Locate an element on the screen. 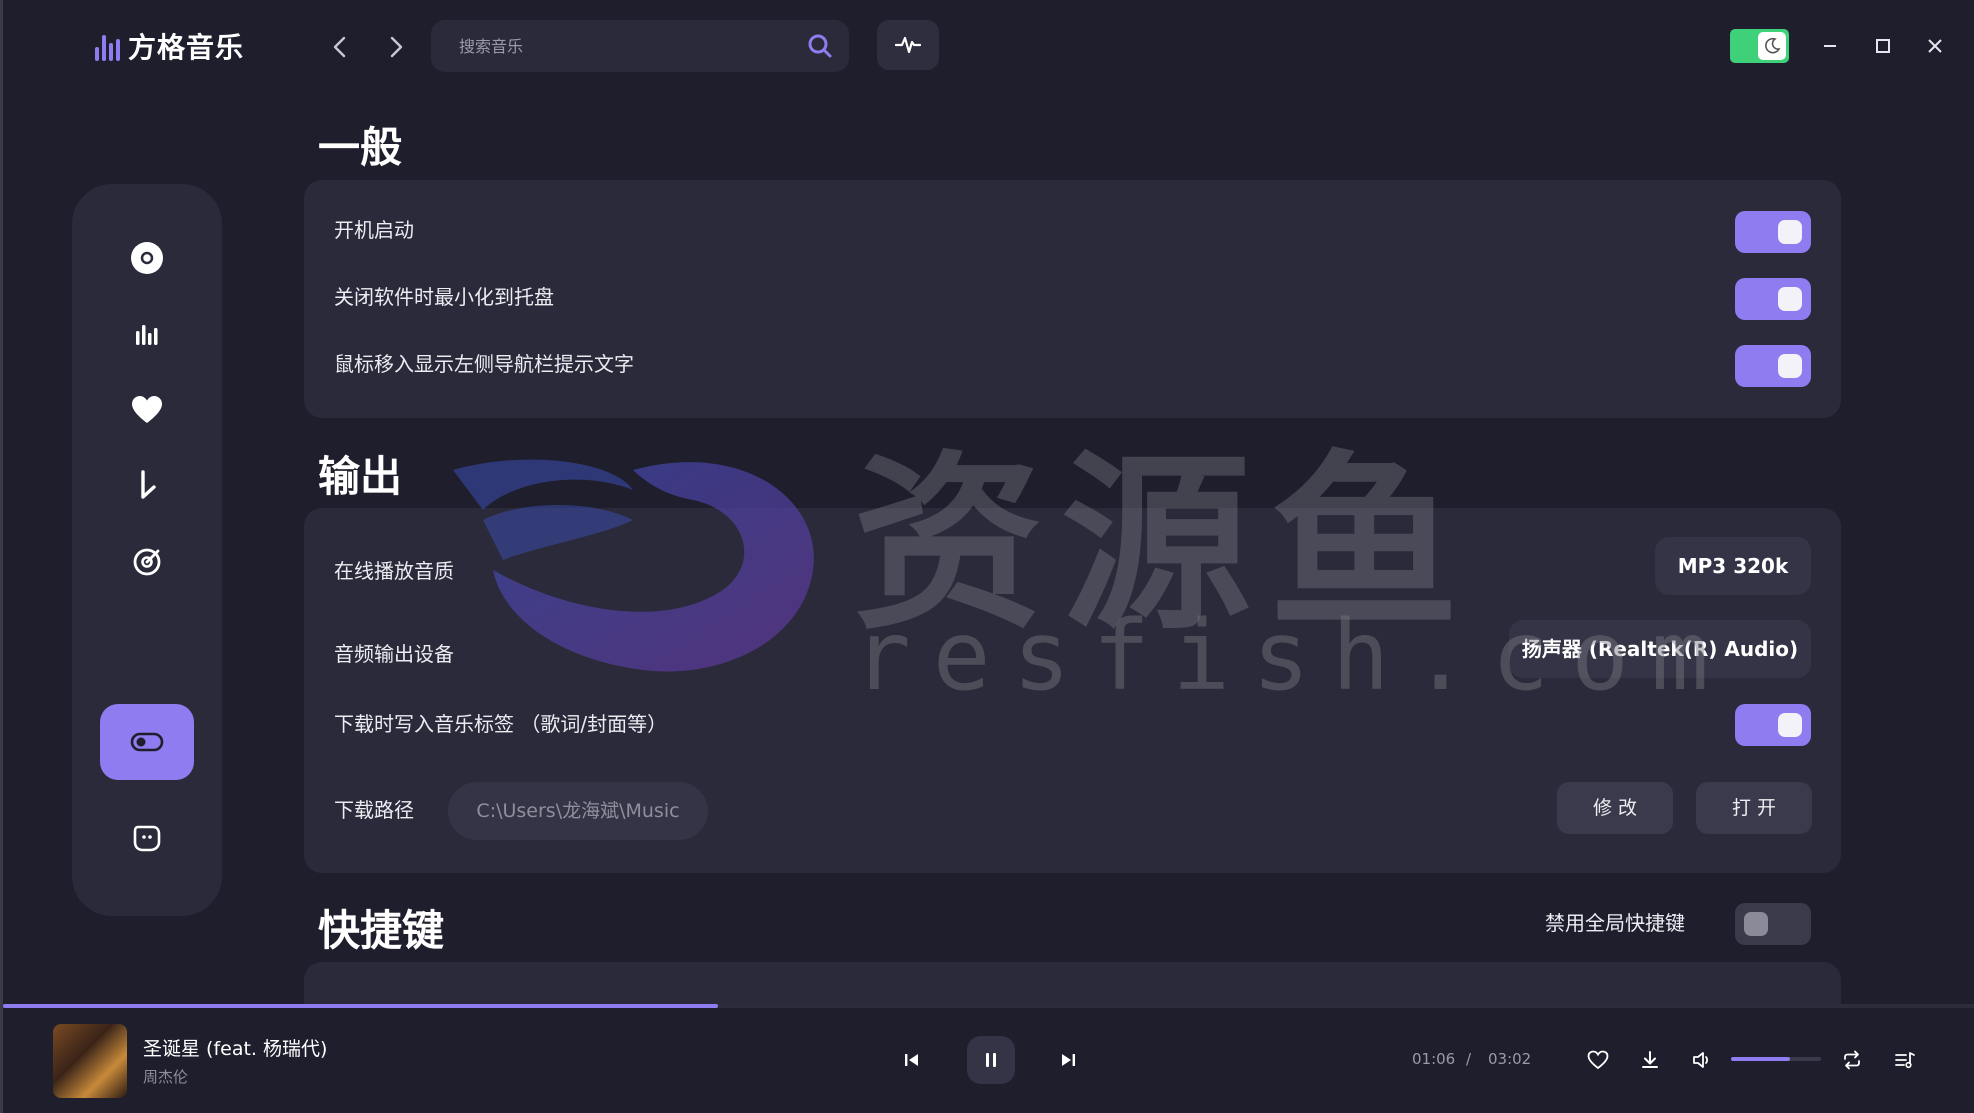 Image resolution: width=1974 pixels, height=1113 pixels. settings-toggle-icon is located at coordinates (147, 742).